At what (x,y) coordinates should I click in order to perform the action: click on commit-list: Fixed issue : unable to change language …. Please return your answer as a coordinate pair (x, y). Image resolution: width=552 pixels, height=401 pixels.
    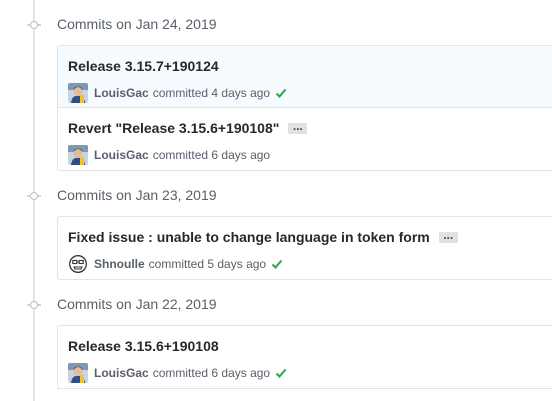
    Looking at the image, I should click on (304, 248).